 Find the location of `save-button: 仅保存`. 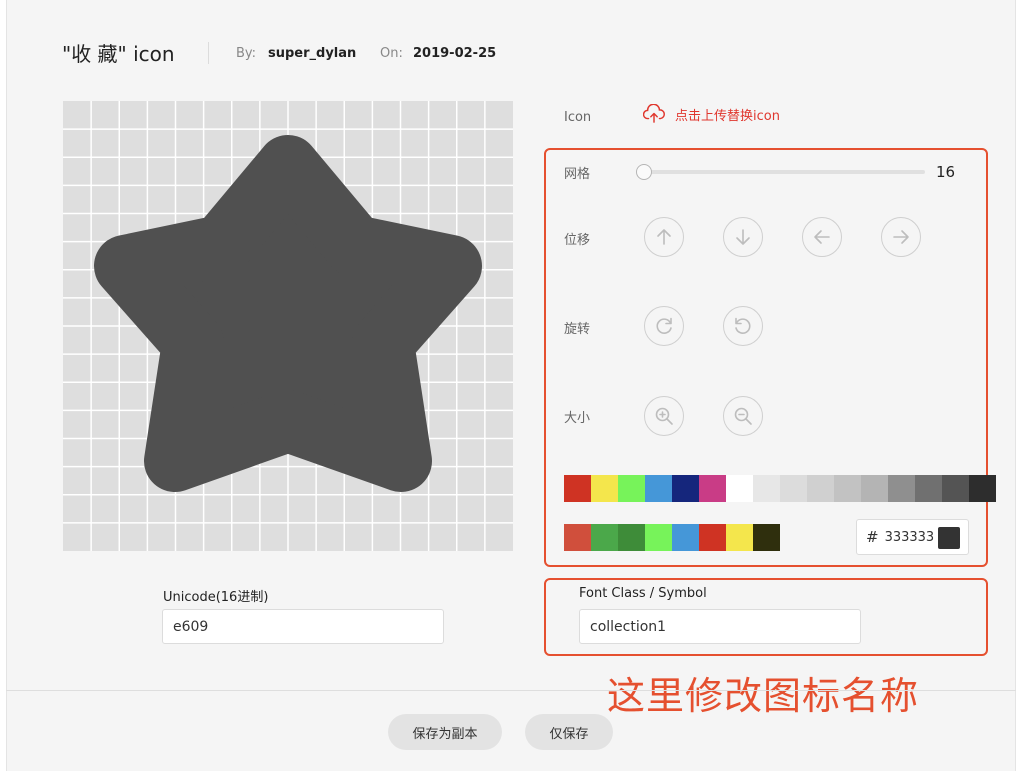

save-button: 仅保存 is located at coordinates (569, 732).